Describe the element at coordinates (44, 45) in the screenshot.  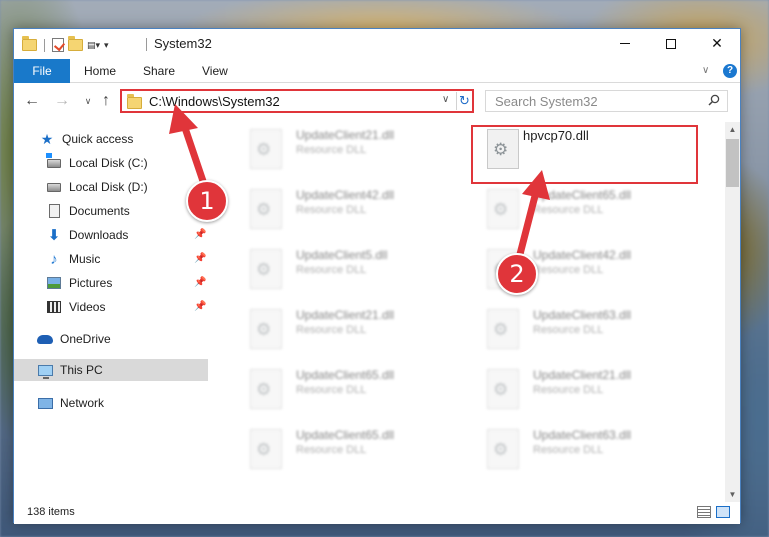
I see `toolbar-separator` at that location.